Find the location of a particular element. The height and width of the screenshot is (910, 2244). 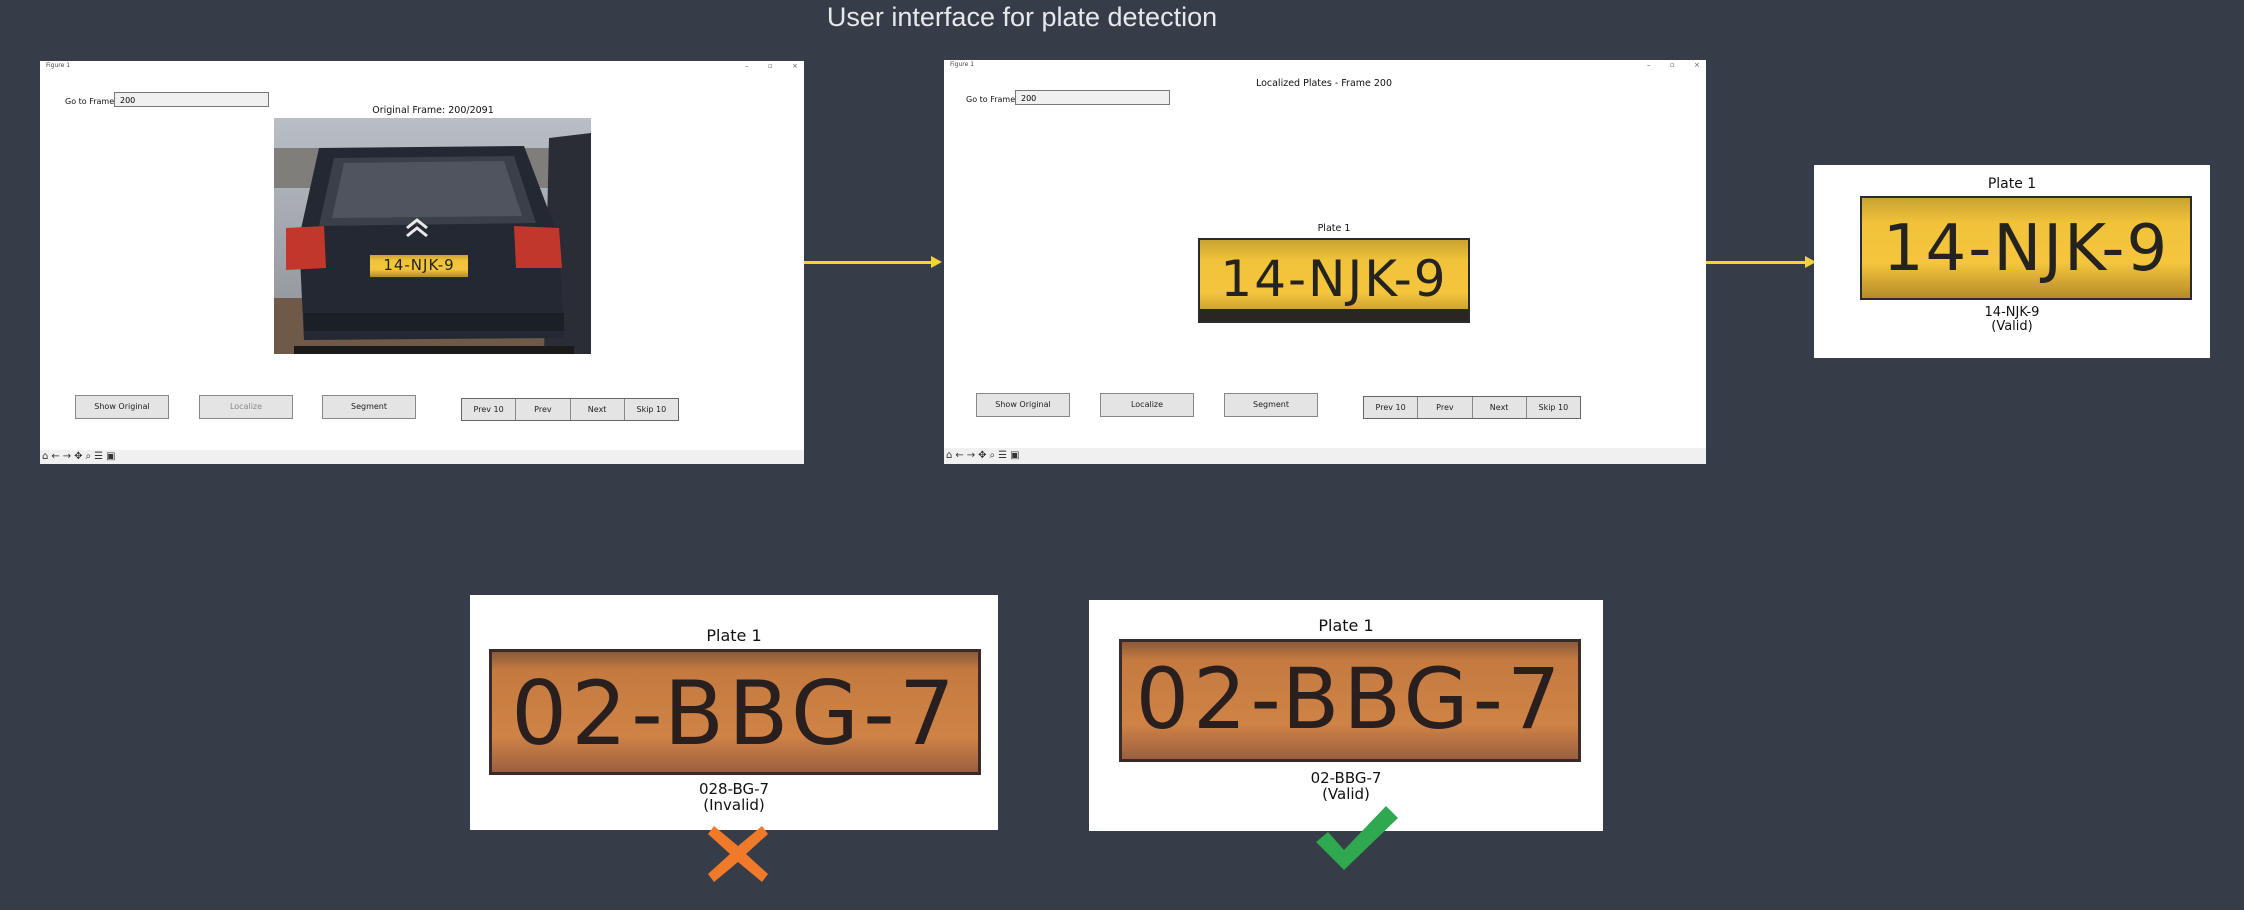

plate-caption-value: 14-NJK-9 is located at coordinates (2012, 312).